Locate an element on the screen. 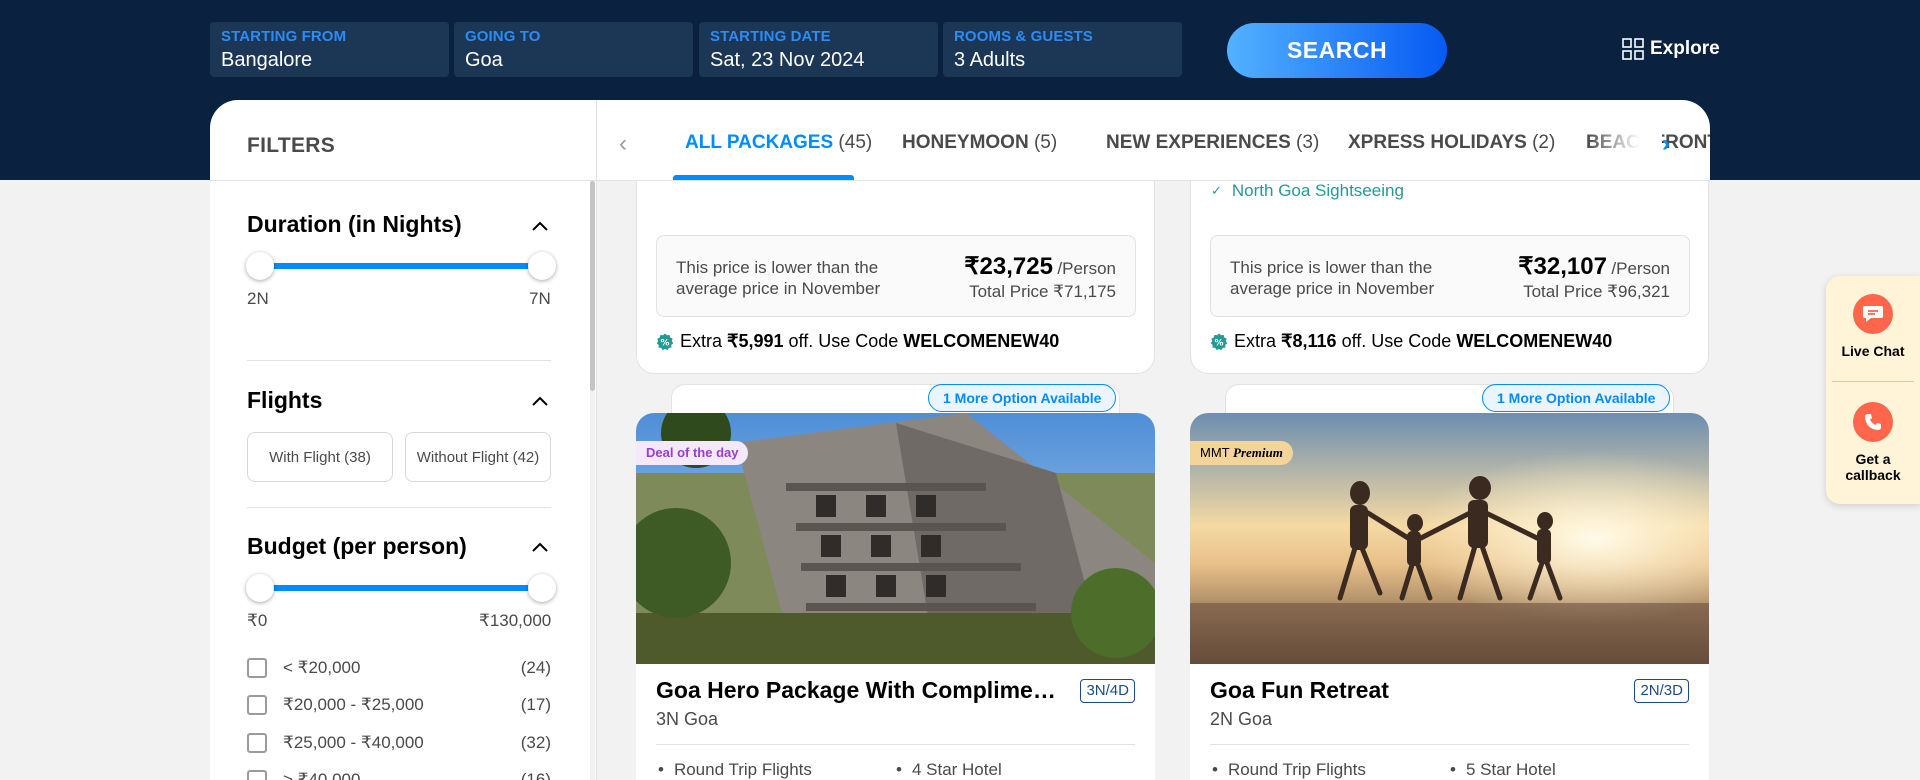 This screenshot has height=780, width=1920. package-image: Deal of the day is located at coordinates (895, 538).